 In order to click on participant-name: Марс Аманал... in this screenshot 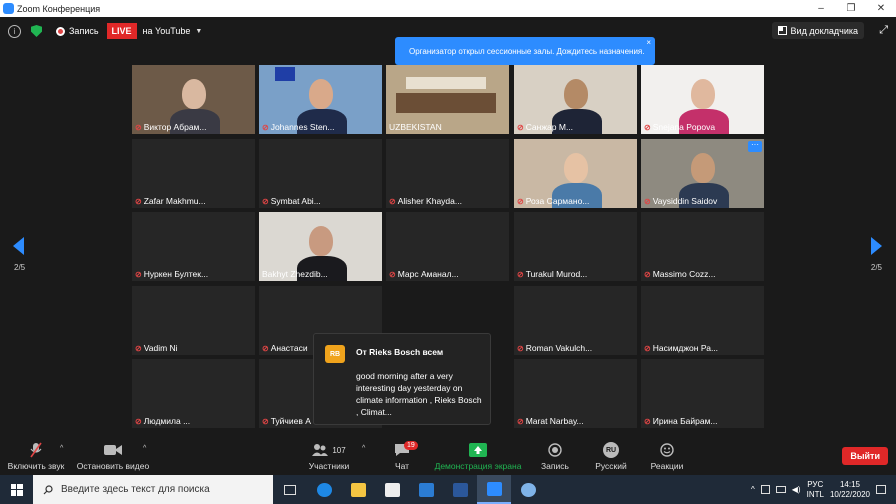, I will do `click(428, 274)`.